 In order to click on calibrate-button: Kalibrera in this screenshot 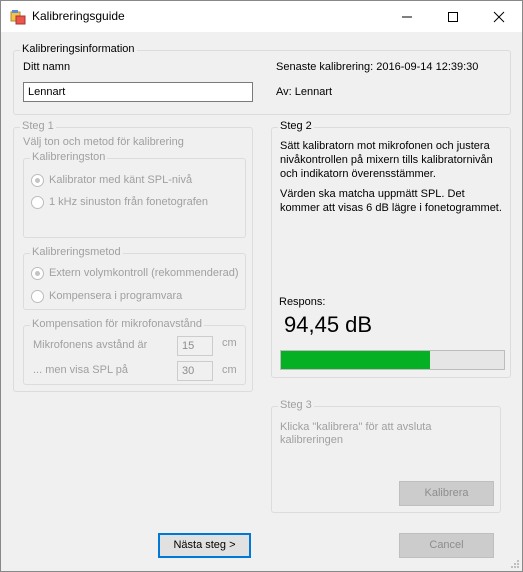, I will do `click(446, 493)`.